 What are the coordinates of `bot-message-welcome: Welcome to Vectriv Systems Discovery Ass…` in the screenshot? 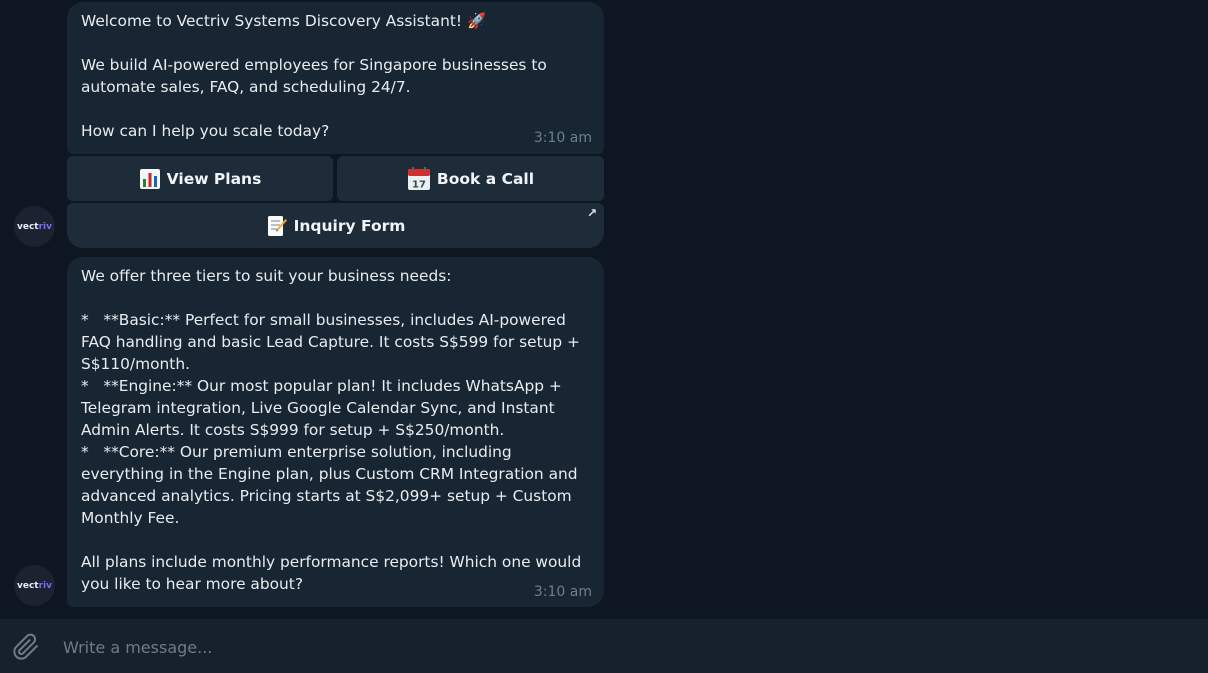 It's located at (335, 78).